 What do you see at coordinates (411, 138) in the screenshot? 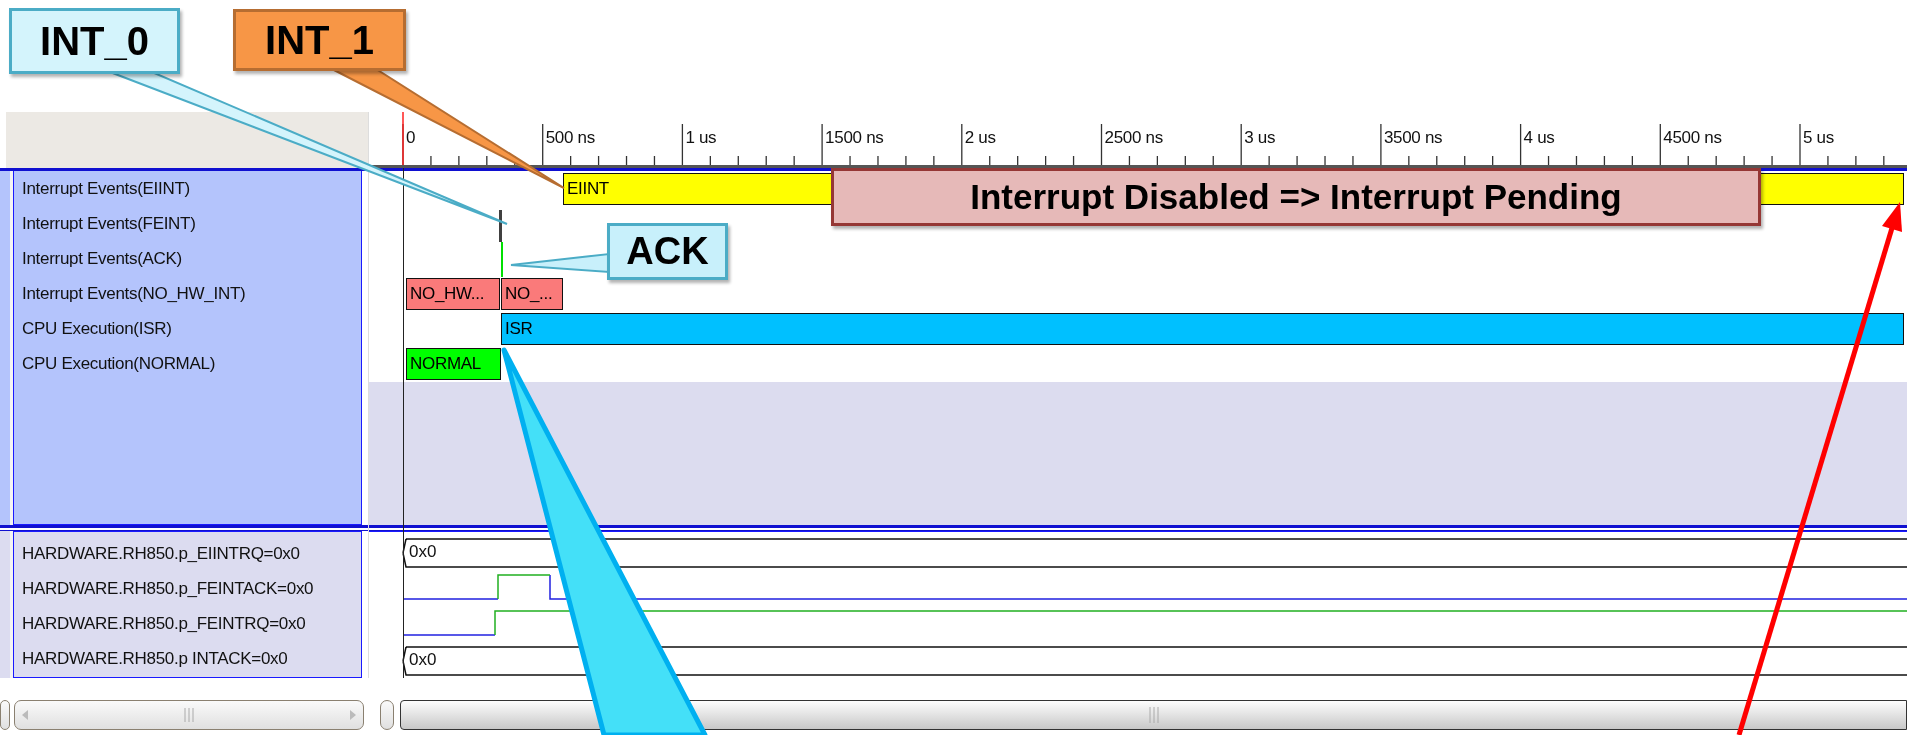
I see `tick-label: 0` at bounding box center [411, 138].